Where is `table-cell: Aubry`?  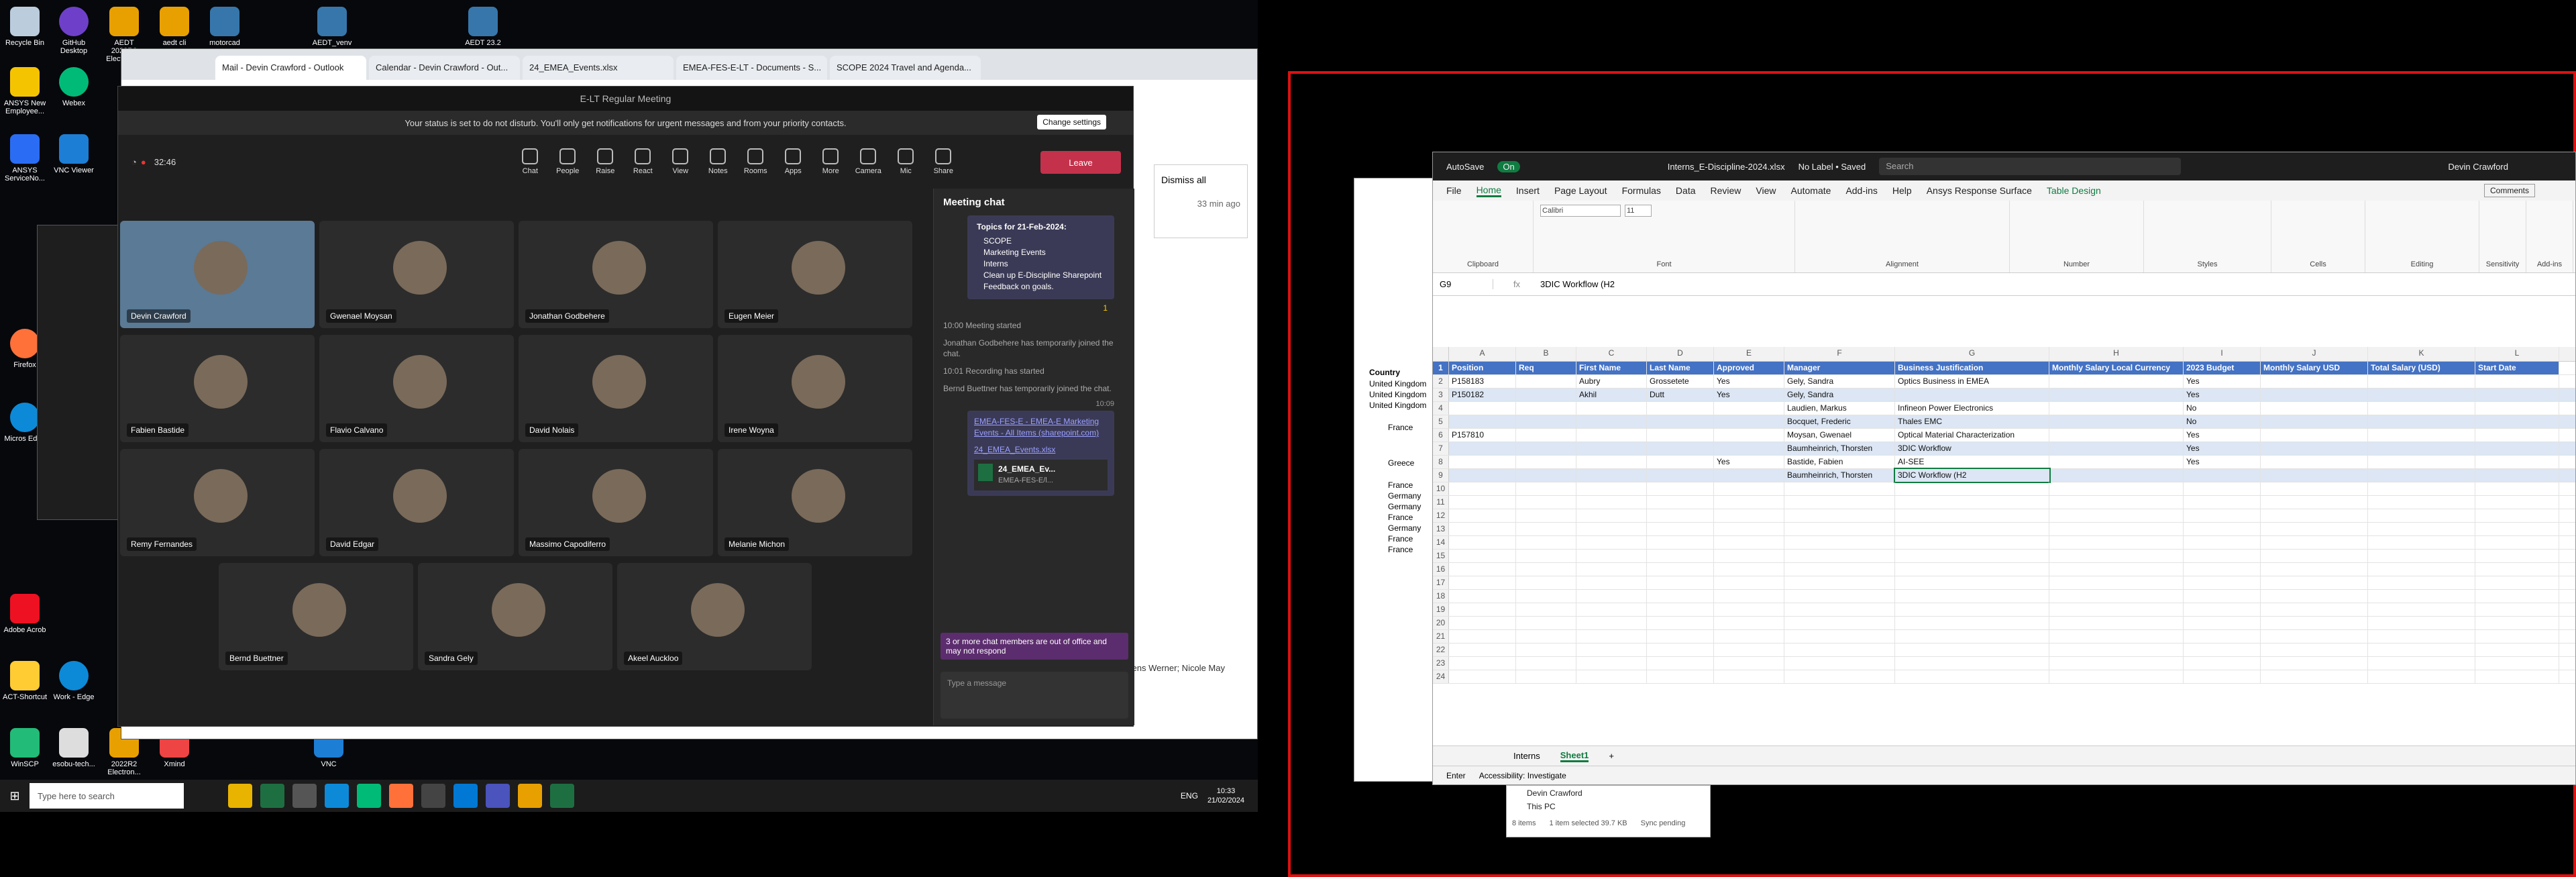 table-cell: Aubry is located at coordinates (1611, 382).